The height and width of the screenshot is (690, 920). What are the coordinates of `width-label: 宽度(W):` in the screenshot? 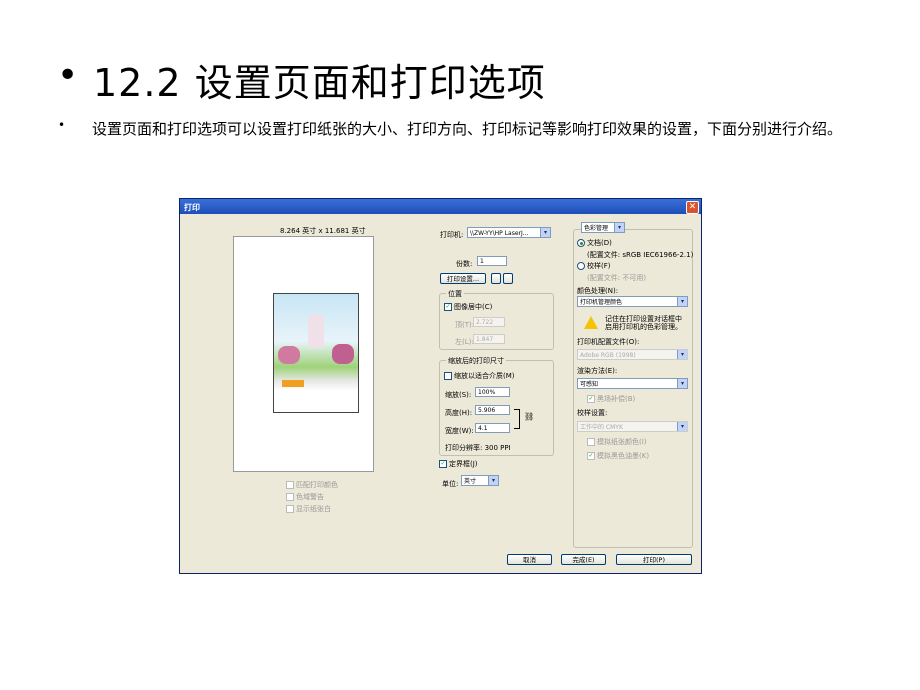 It's located at (459, 431).